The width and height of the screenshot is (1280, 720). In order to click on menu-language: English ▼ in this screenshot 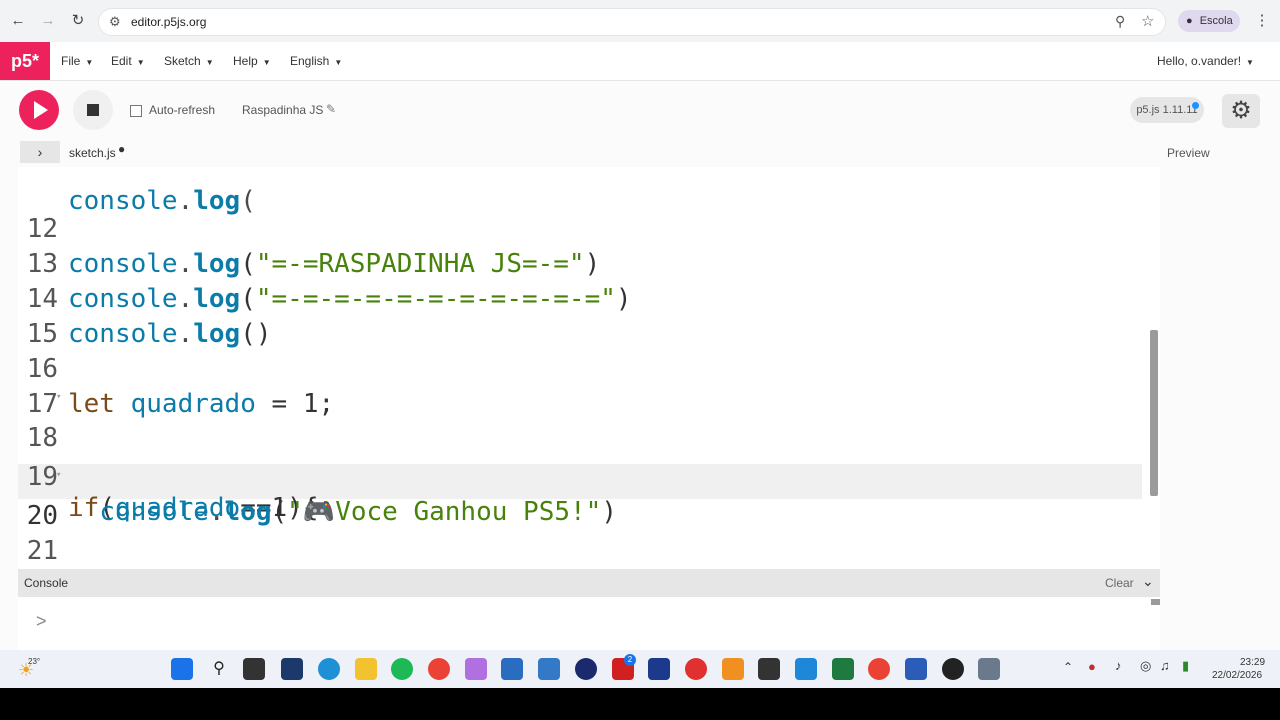, I will do `click(316, 61)`.